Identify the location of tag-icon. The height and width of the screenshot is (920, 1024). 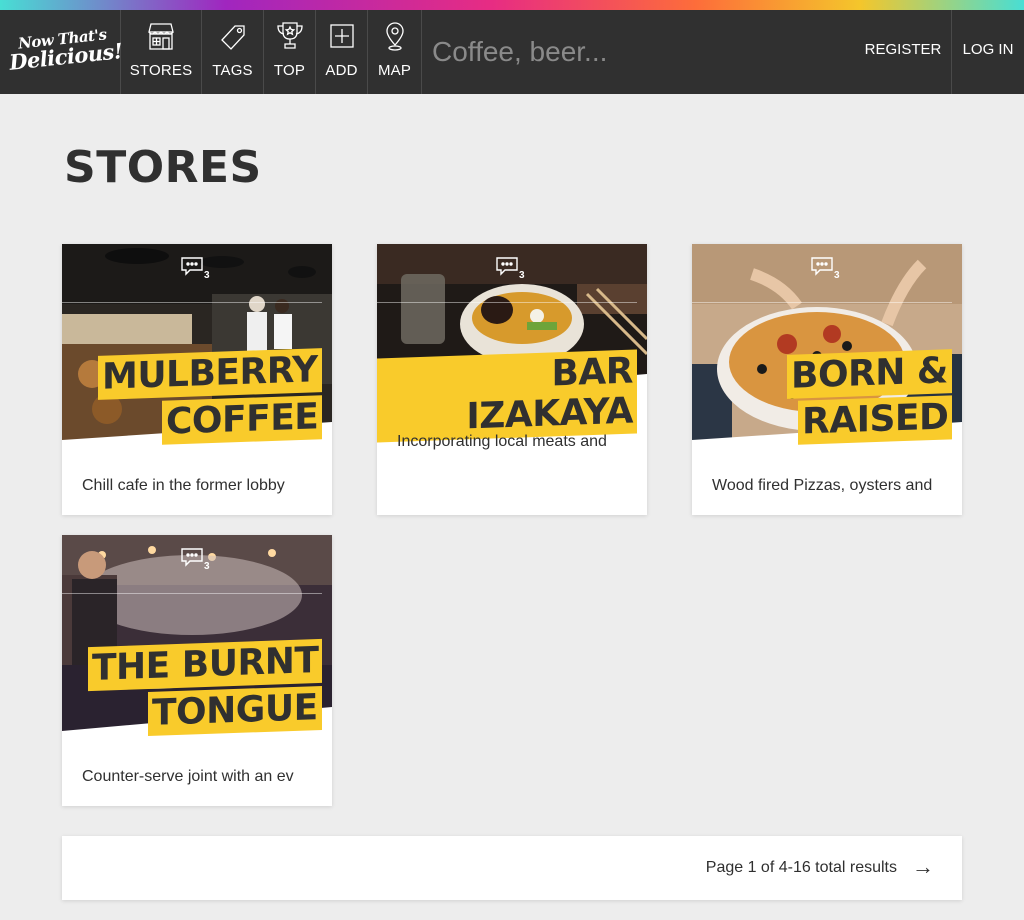
(232, 37).